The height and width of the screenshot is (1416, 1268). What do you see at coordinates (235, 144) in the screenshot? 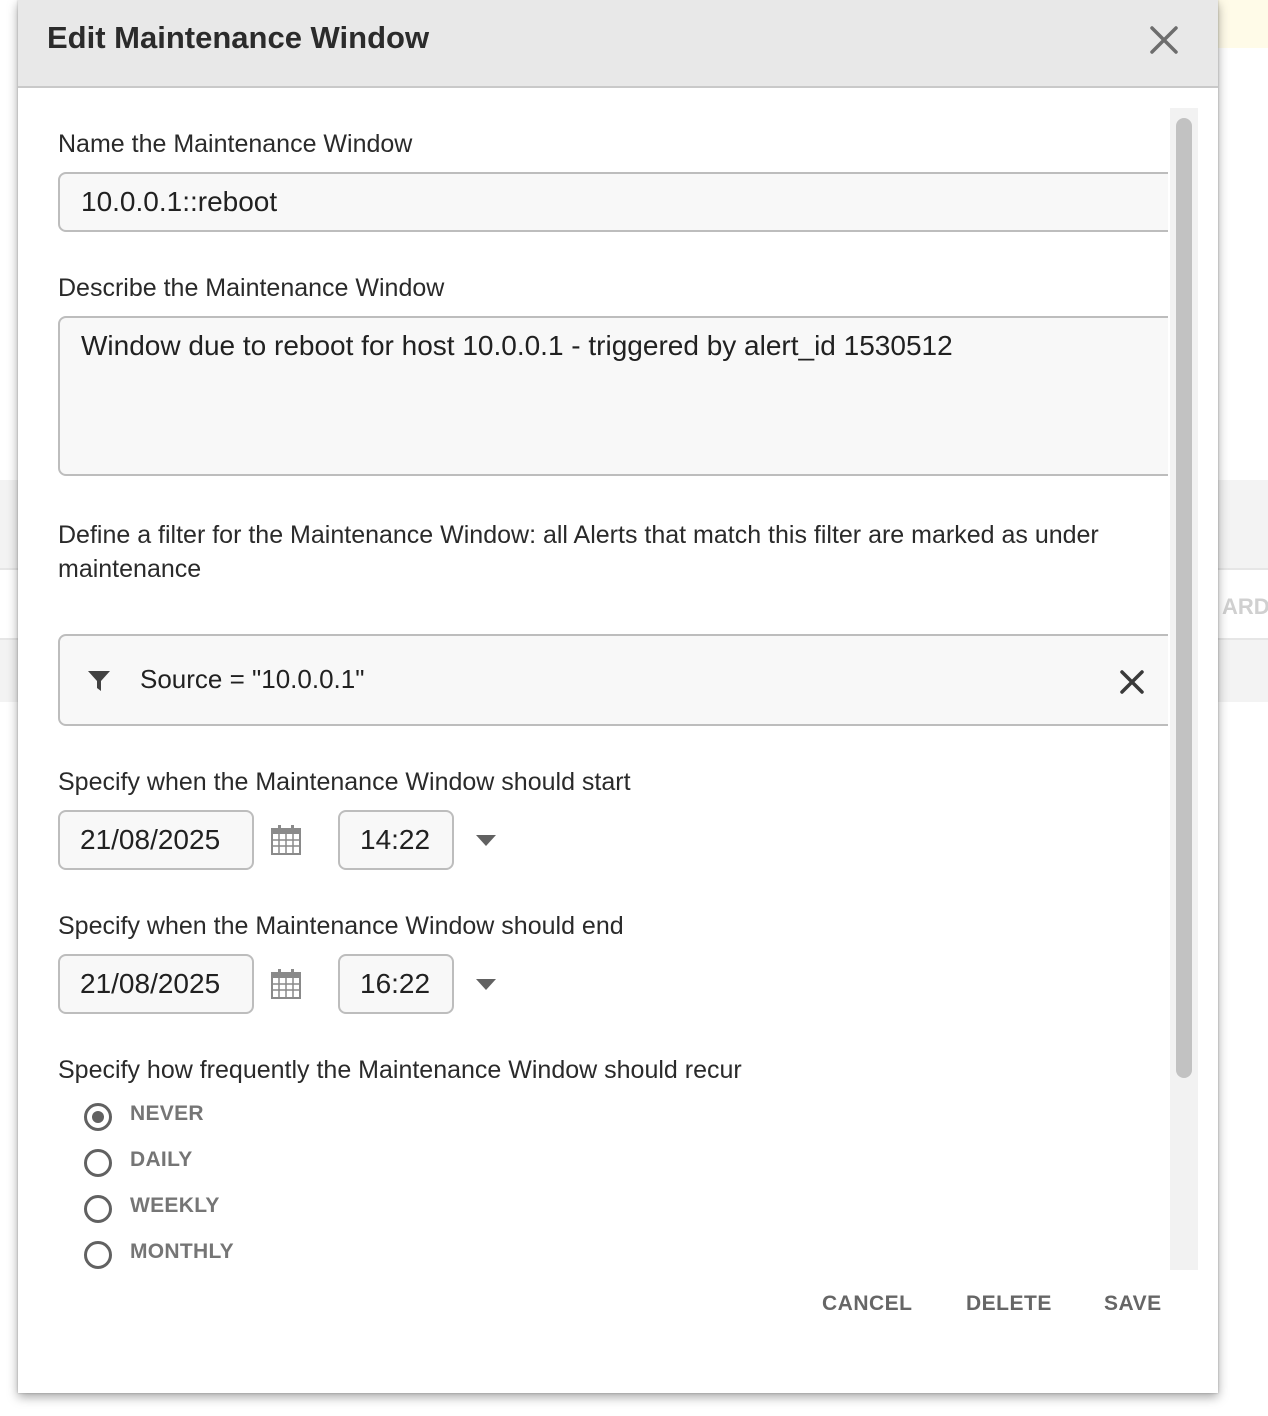
I see `name-label: Name the Maintenance Window` at bounding box center [235, 144].